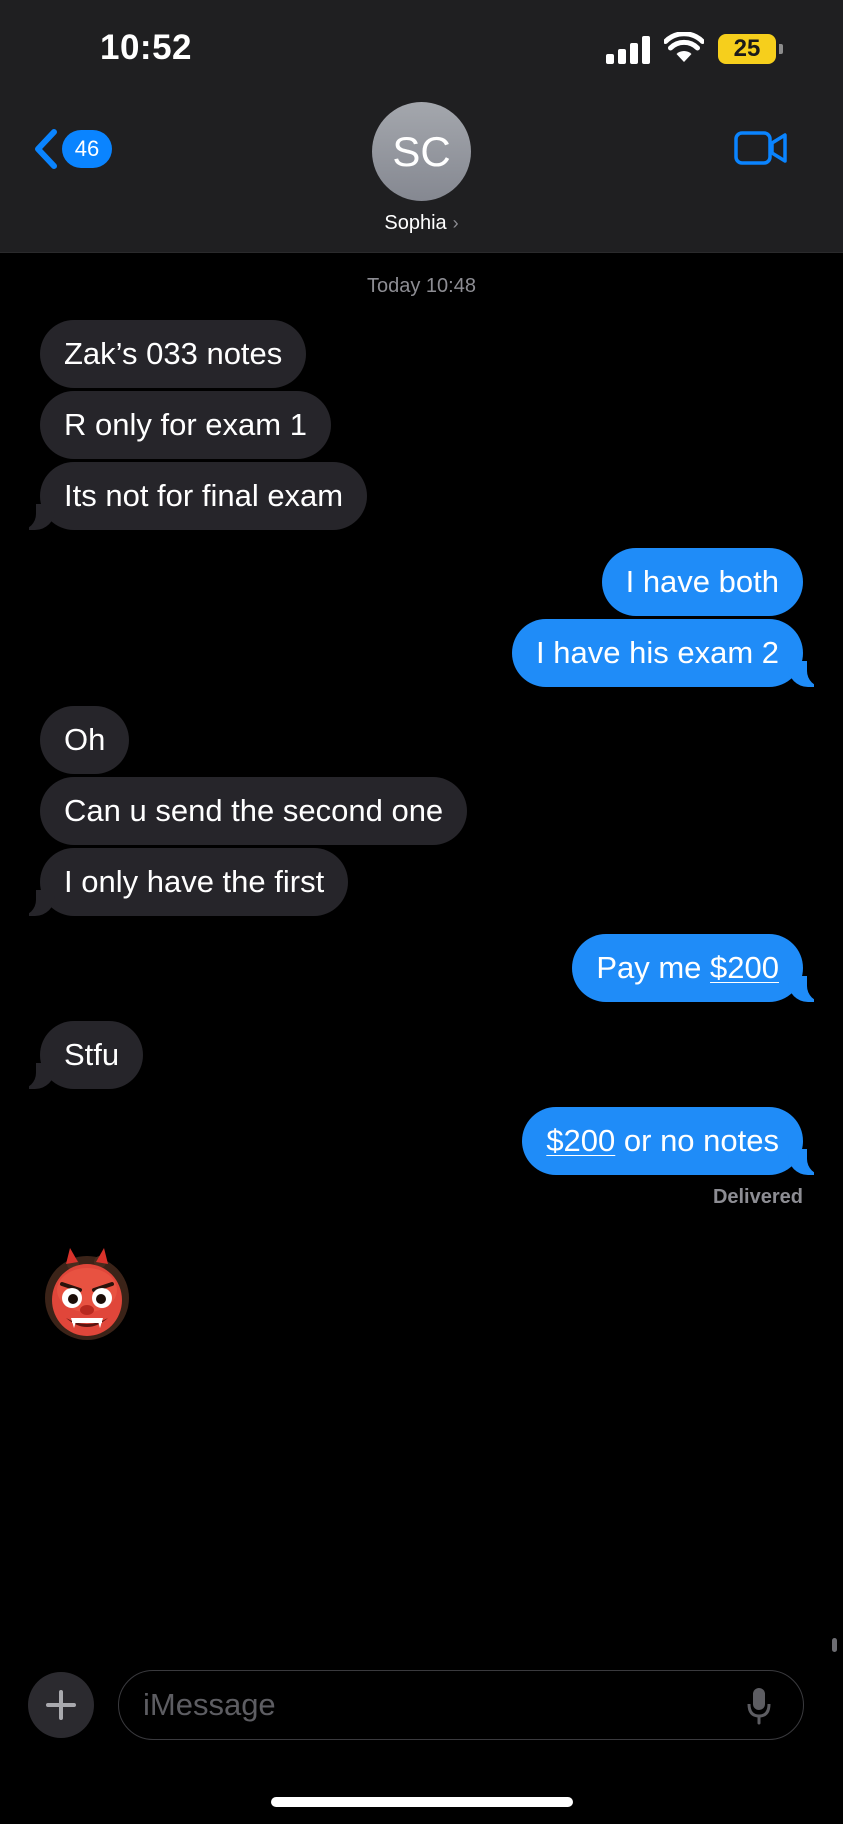  What do you see at coordinates (185, 425) in the screenshot?
I see `message-received: R only for exam 1` at bounding box center [185, 425].